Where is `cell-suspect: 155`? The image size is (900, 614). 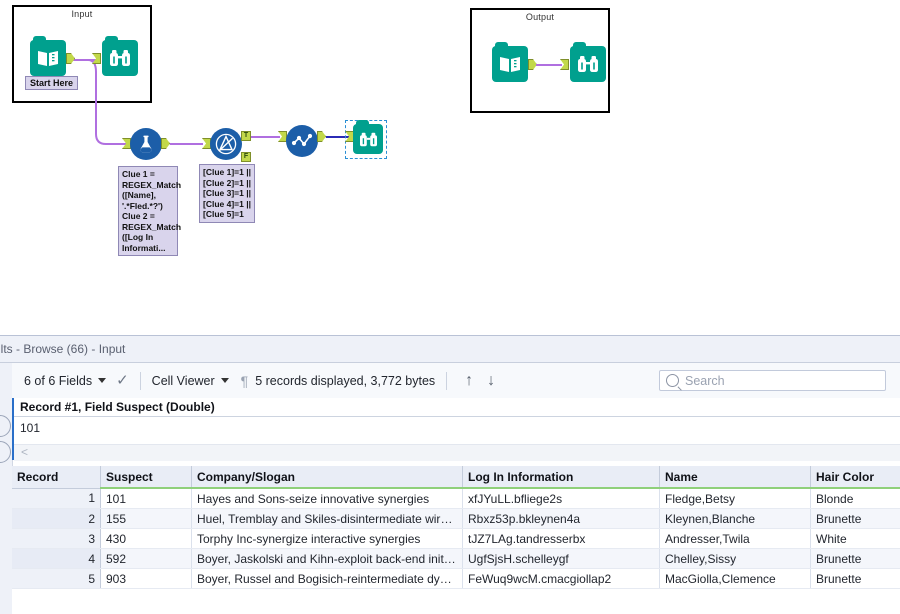 cell-suspect: 155 is located at coordinates (146, 519).